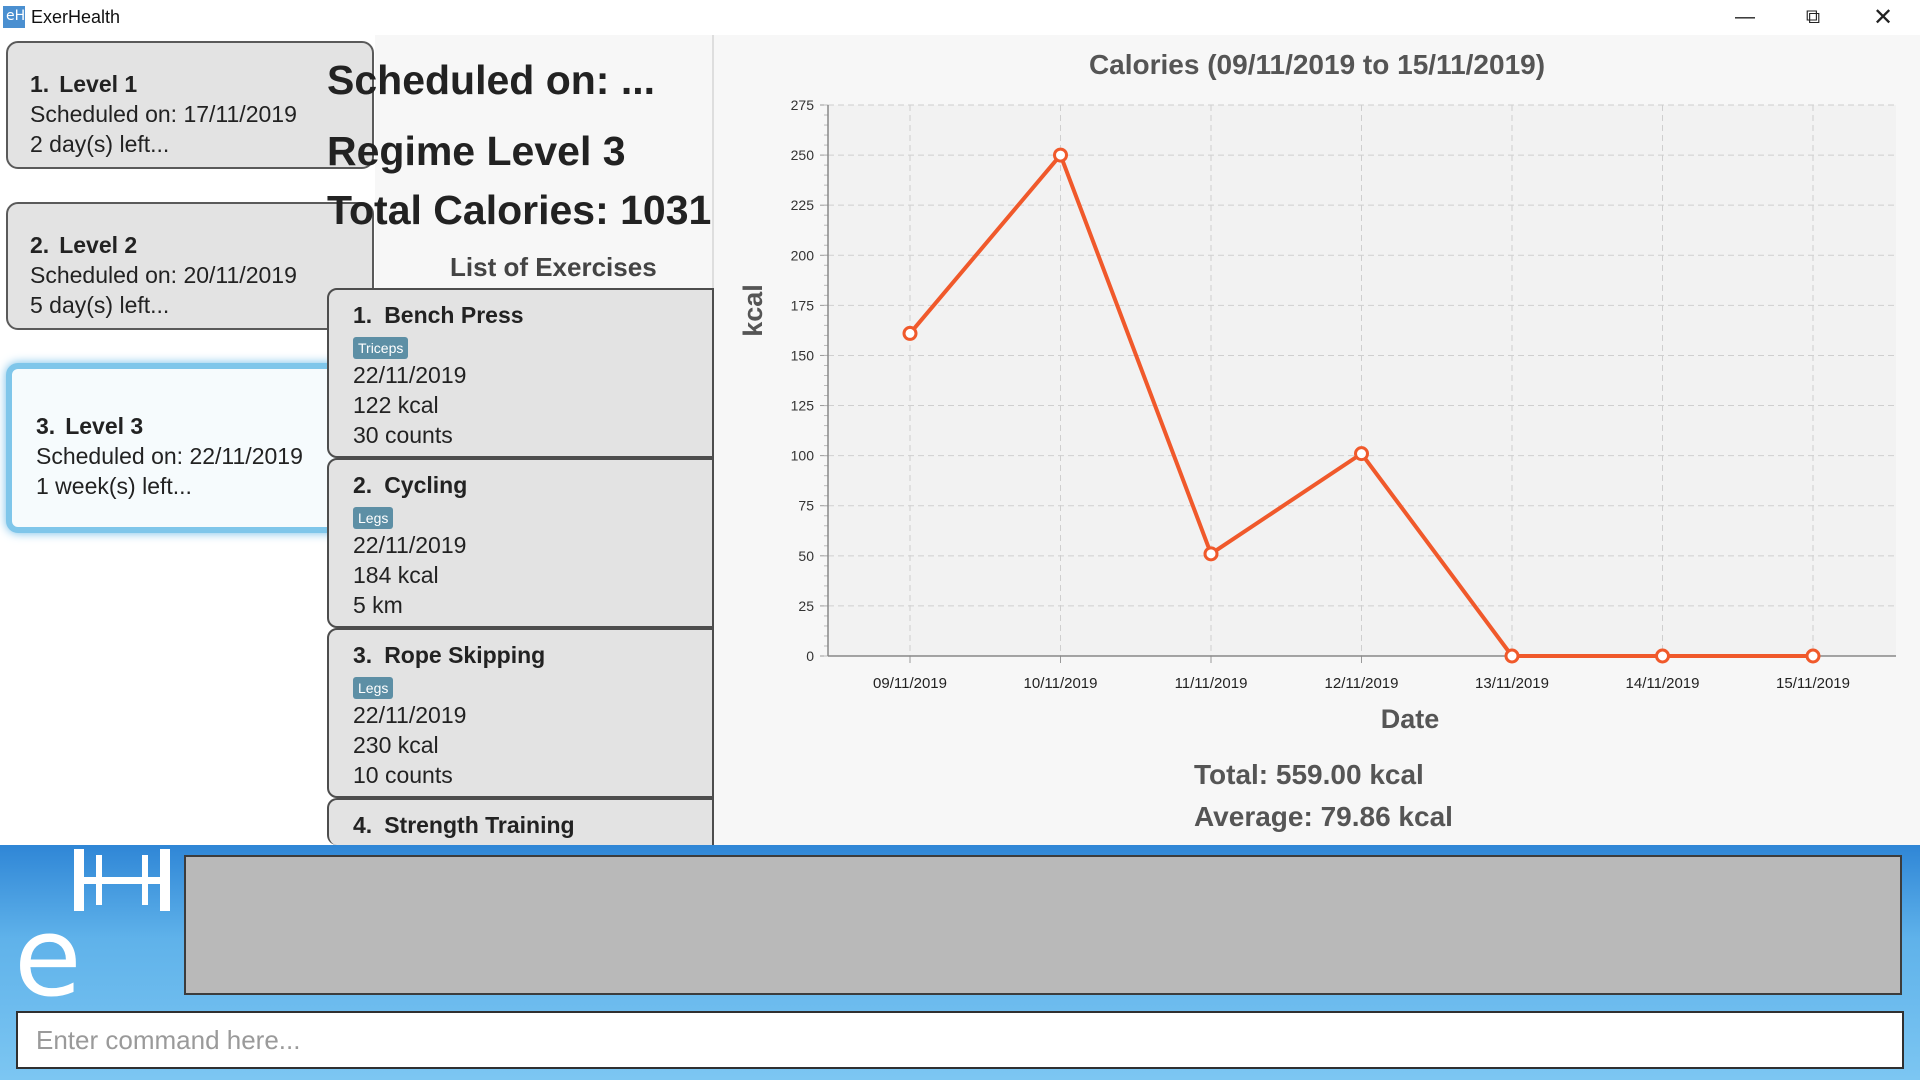  Describe the element at coordinates (960, 17) in the screenshot. I see `title-bar: eH ExerHealth — ⧉ ✕` at that location.